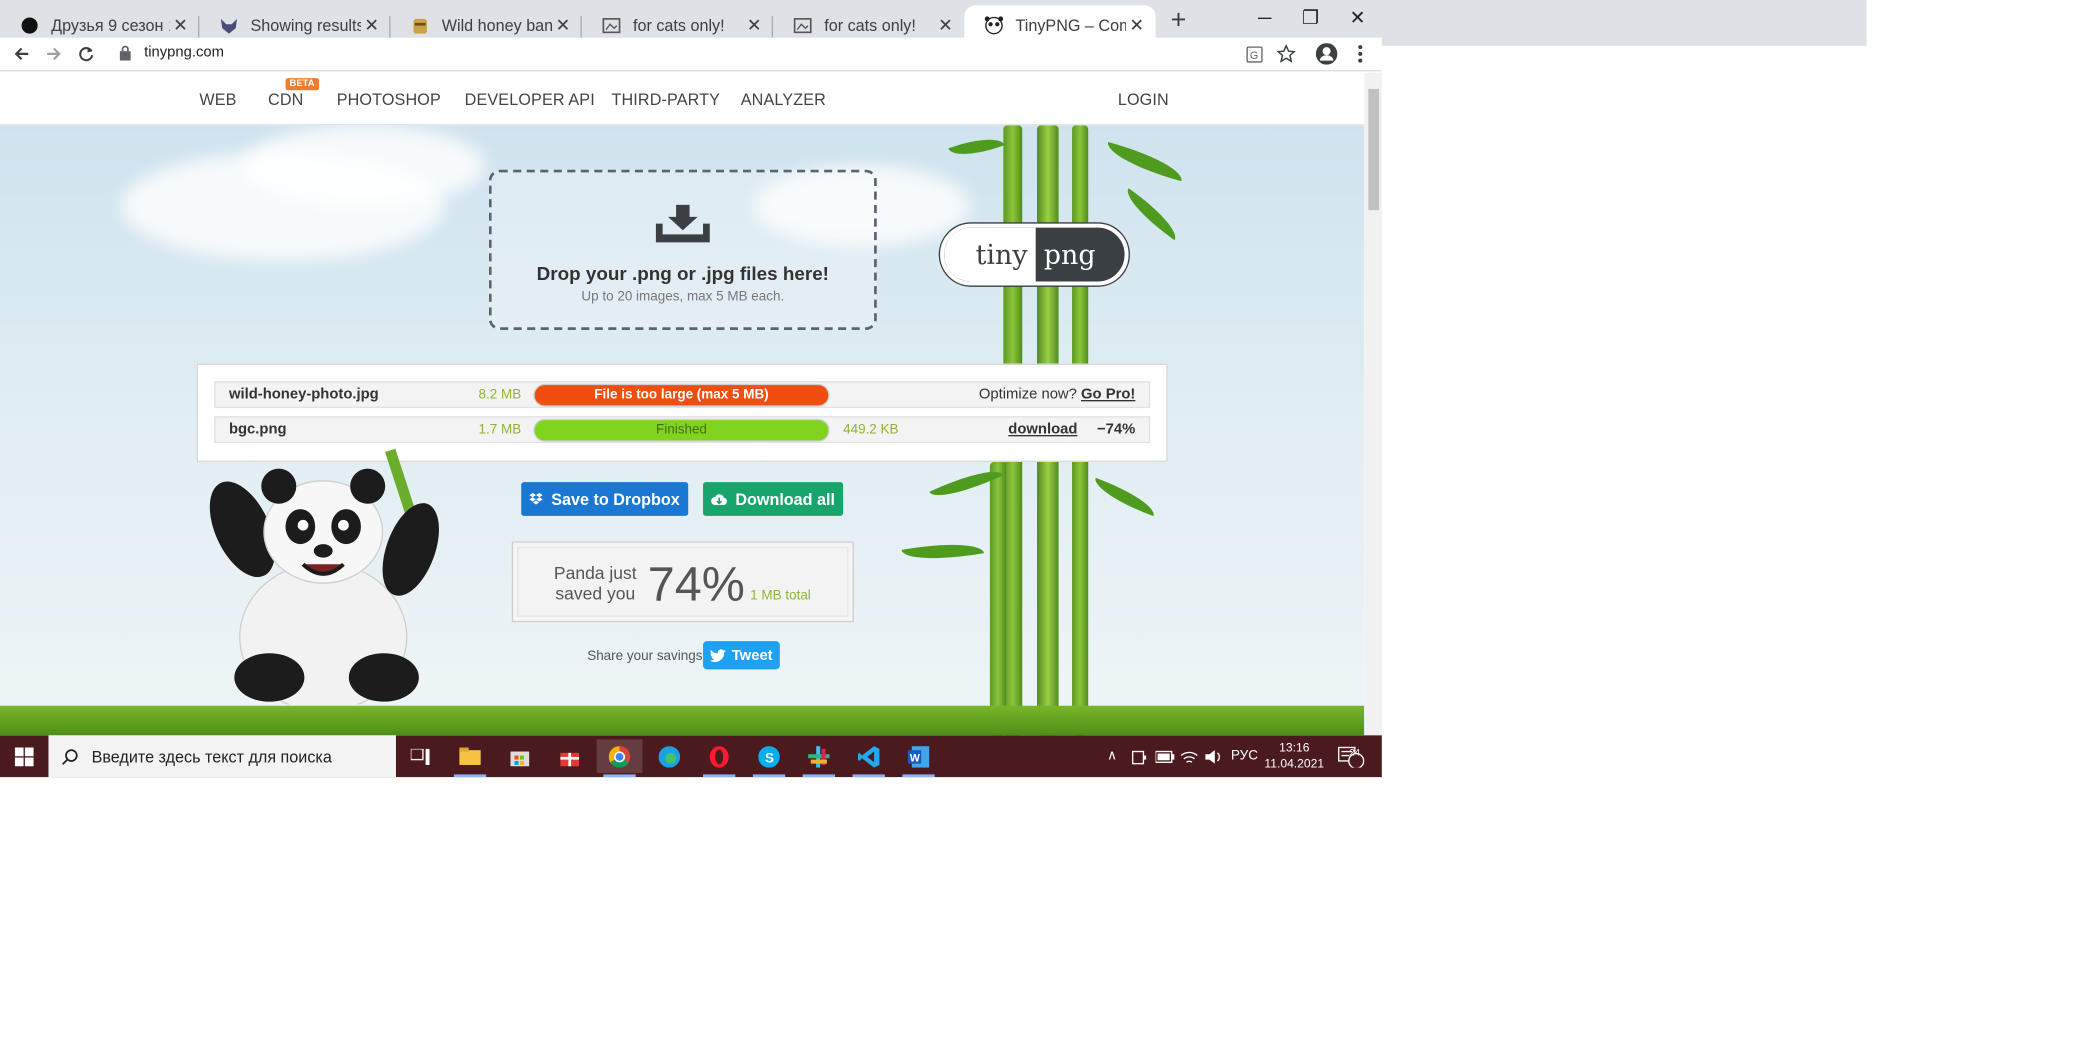 The image size is (2088, 1051). Describe the element at coordinates (1294, 755) in the screenshot. I see `taskbar-clock: 13:16 11.04.2021` at that location.